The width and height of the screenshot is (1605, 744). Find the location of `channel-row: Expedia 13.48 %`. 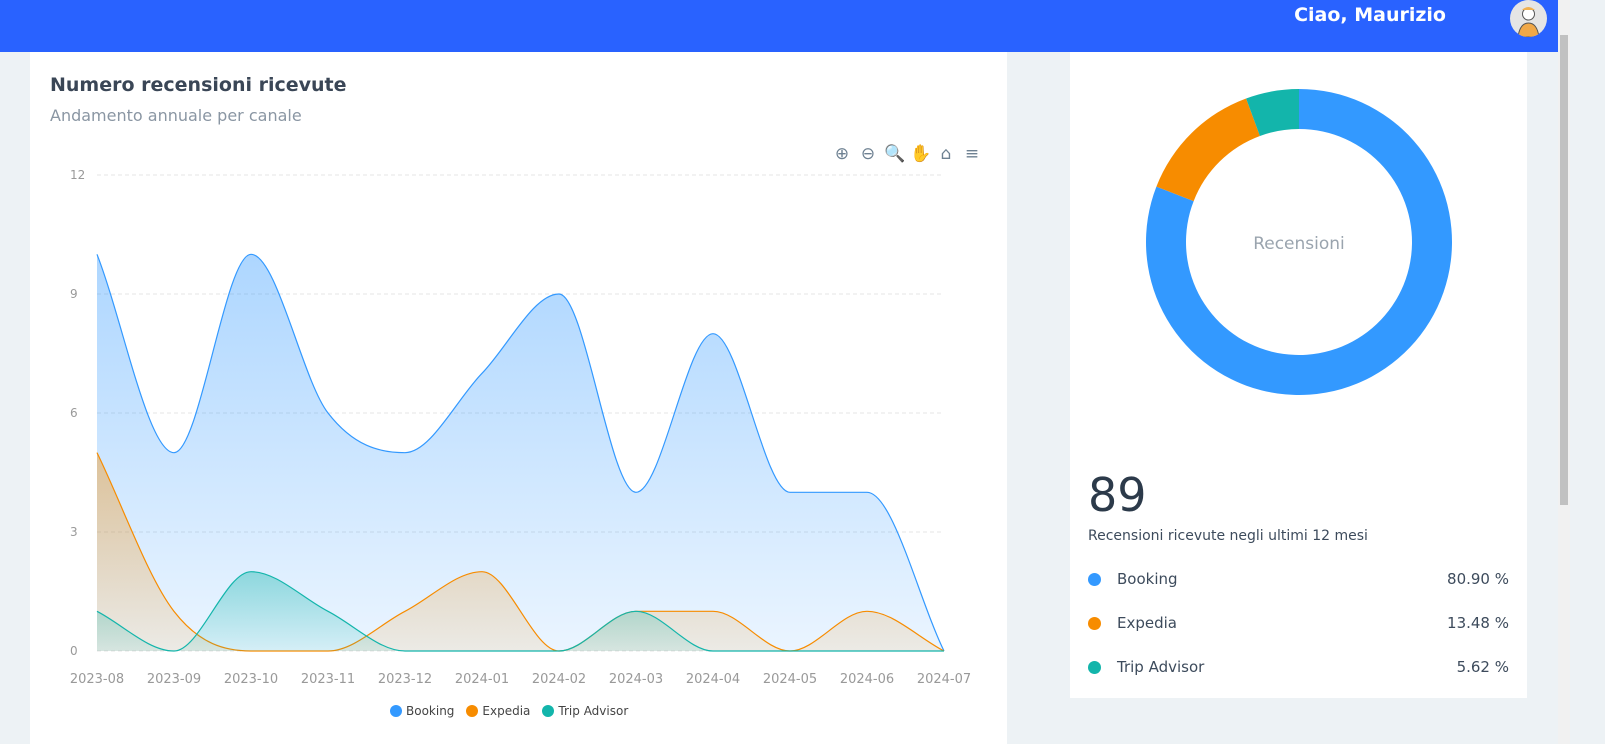

channel-row: Expedia 13.48 % is located at coordinates (1298, 623).